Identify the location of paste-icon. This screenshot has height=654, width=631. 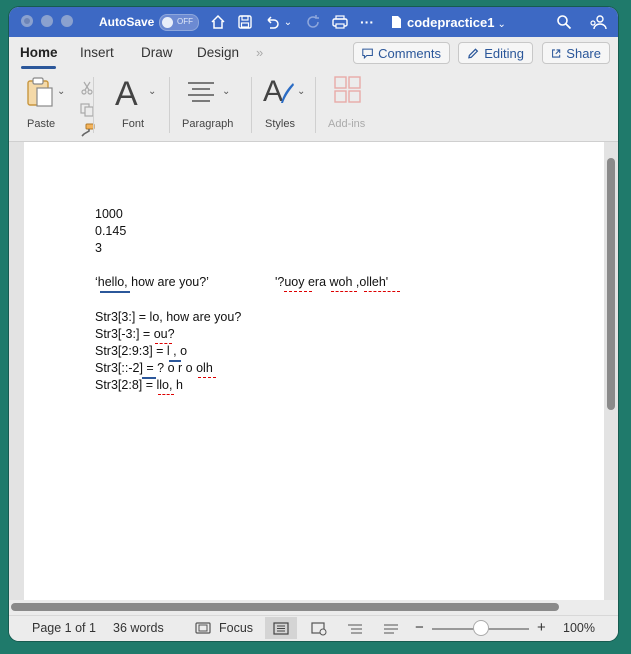
(40, 94).